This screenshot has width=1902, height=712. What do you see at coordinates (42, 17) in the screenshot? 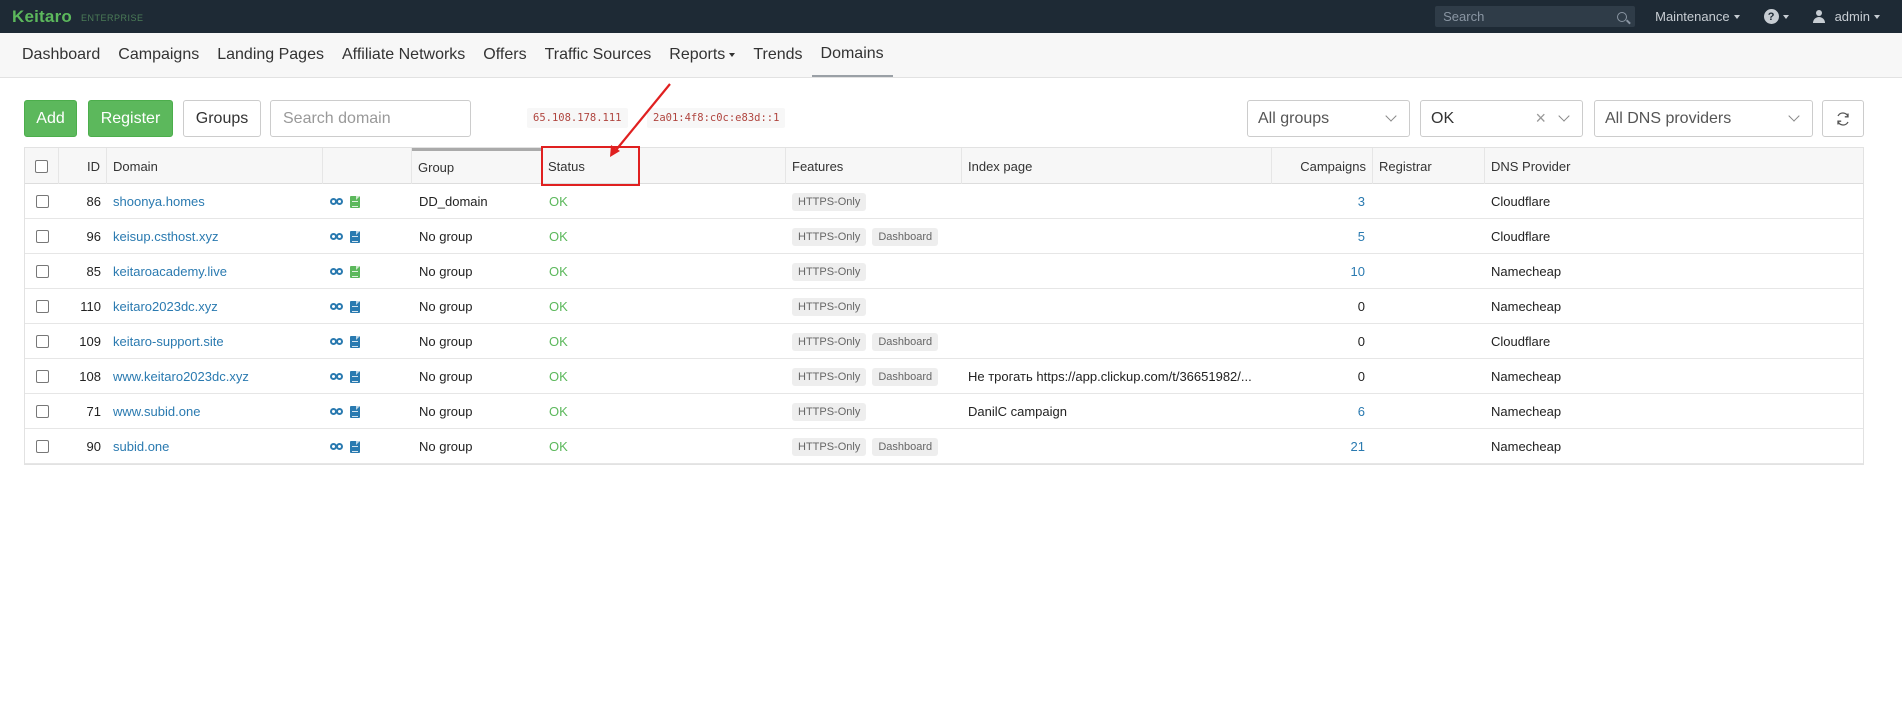
I see `keitaro-logo: Keitaro` at bounding box center [42, 17].